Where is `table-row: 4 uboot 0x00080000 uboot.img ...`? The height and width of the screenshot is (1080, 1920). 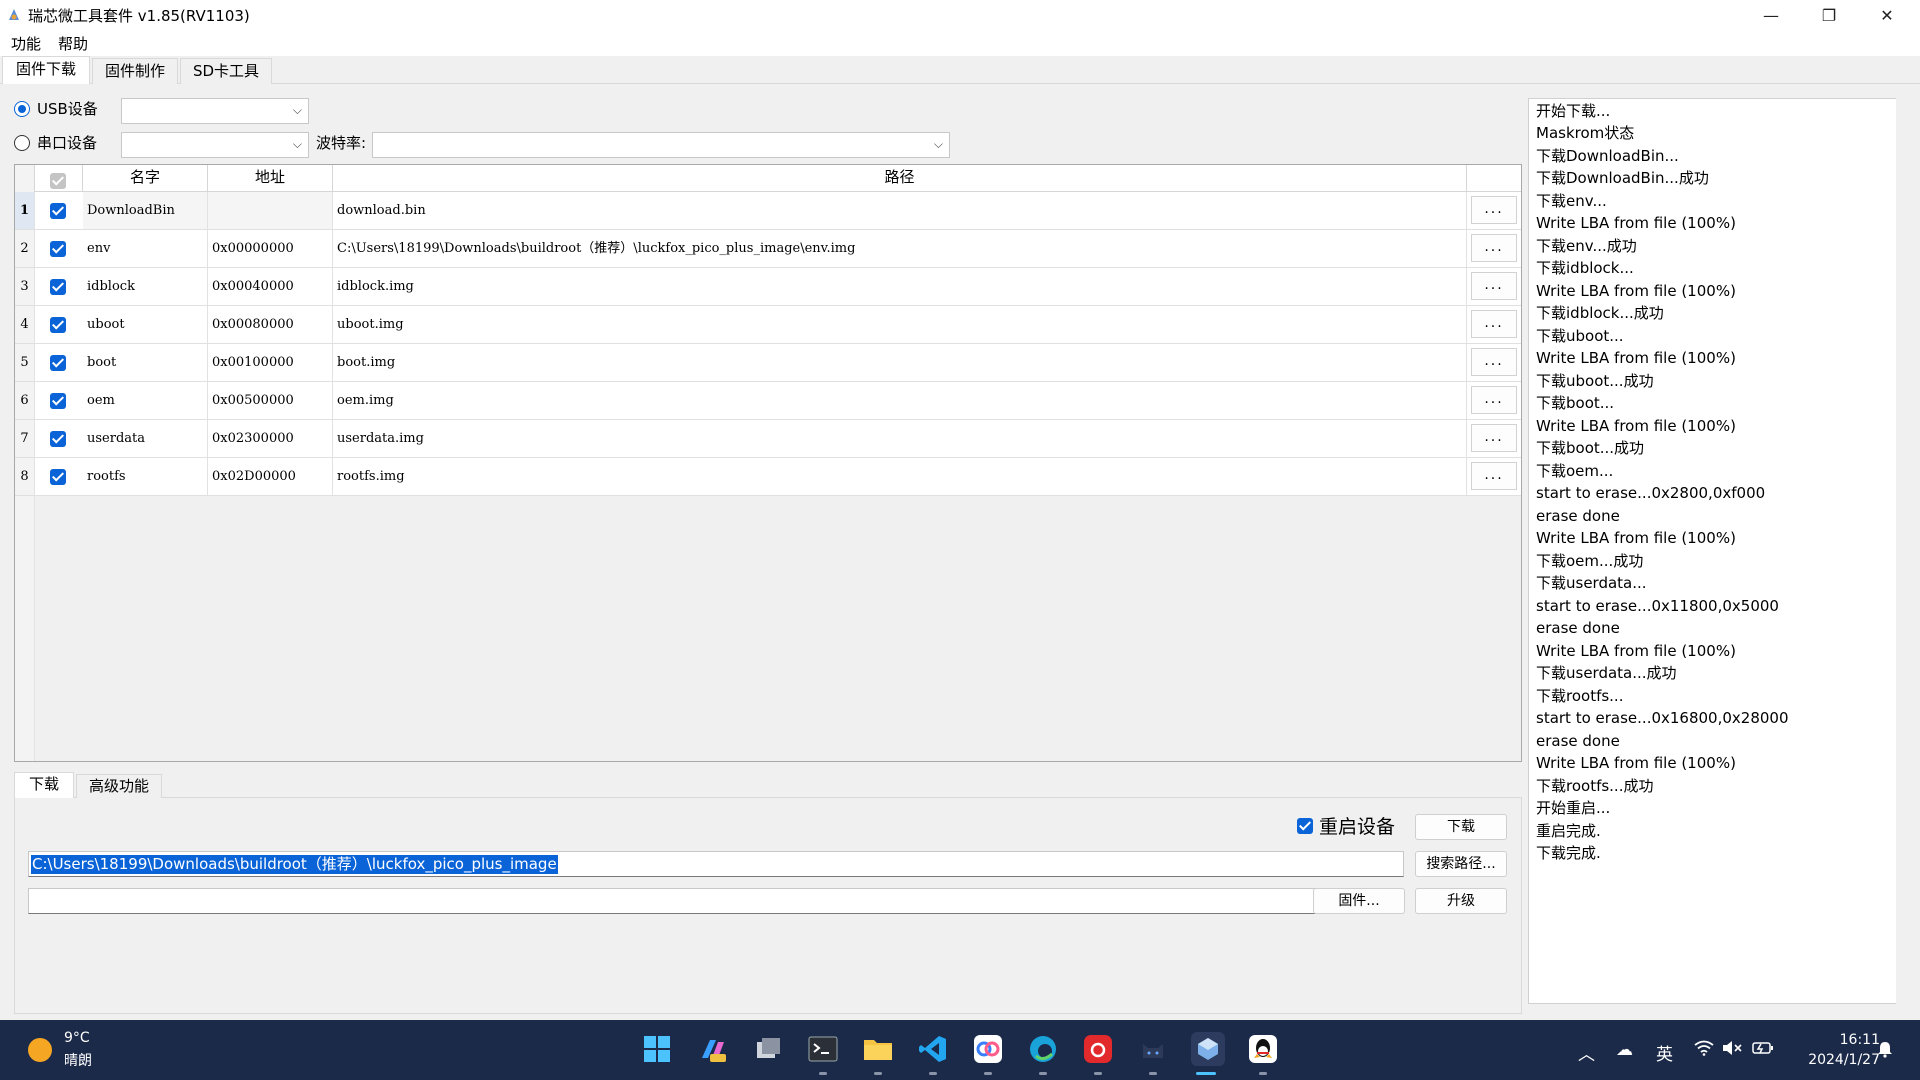
table-row: 4 uboot 0x00080000 uboot.img ... is located at coordinates (768, 325).